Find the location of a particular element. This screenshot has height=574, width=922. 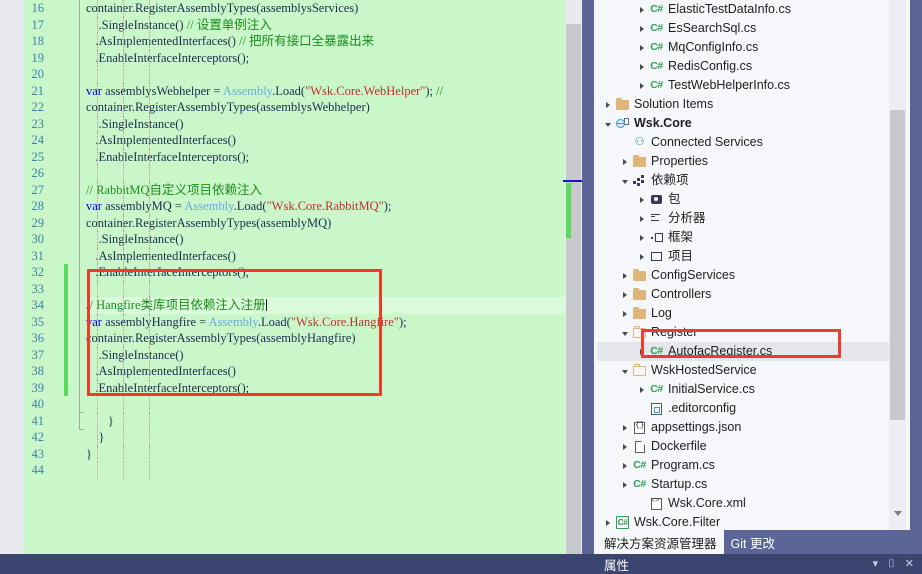

properties-bar-icons: ▾ ⌷ ✕ is located at coordinates (893, 564).